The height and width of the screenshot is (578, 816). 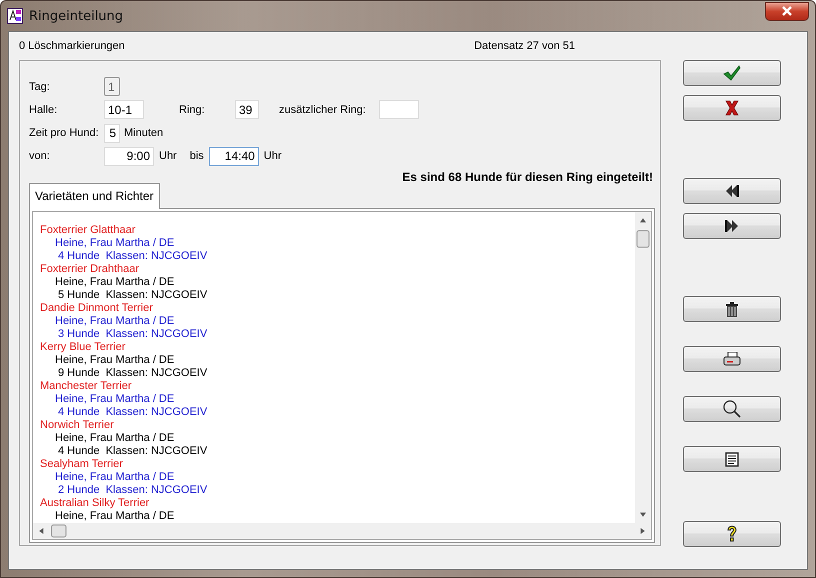 What do you see at coordinates (83, 347) in the screenshot?
I see `breed-name: Kerry Blue Terrier` at bounding box center [83, 347].